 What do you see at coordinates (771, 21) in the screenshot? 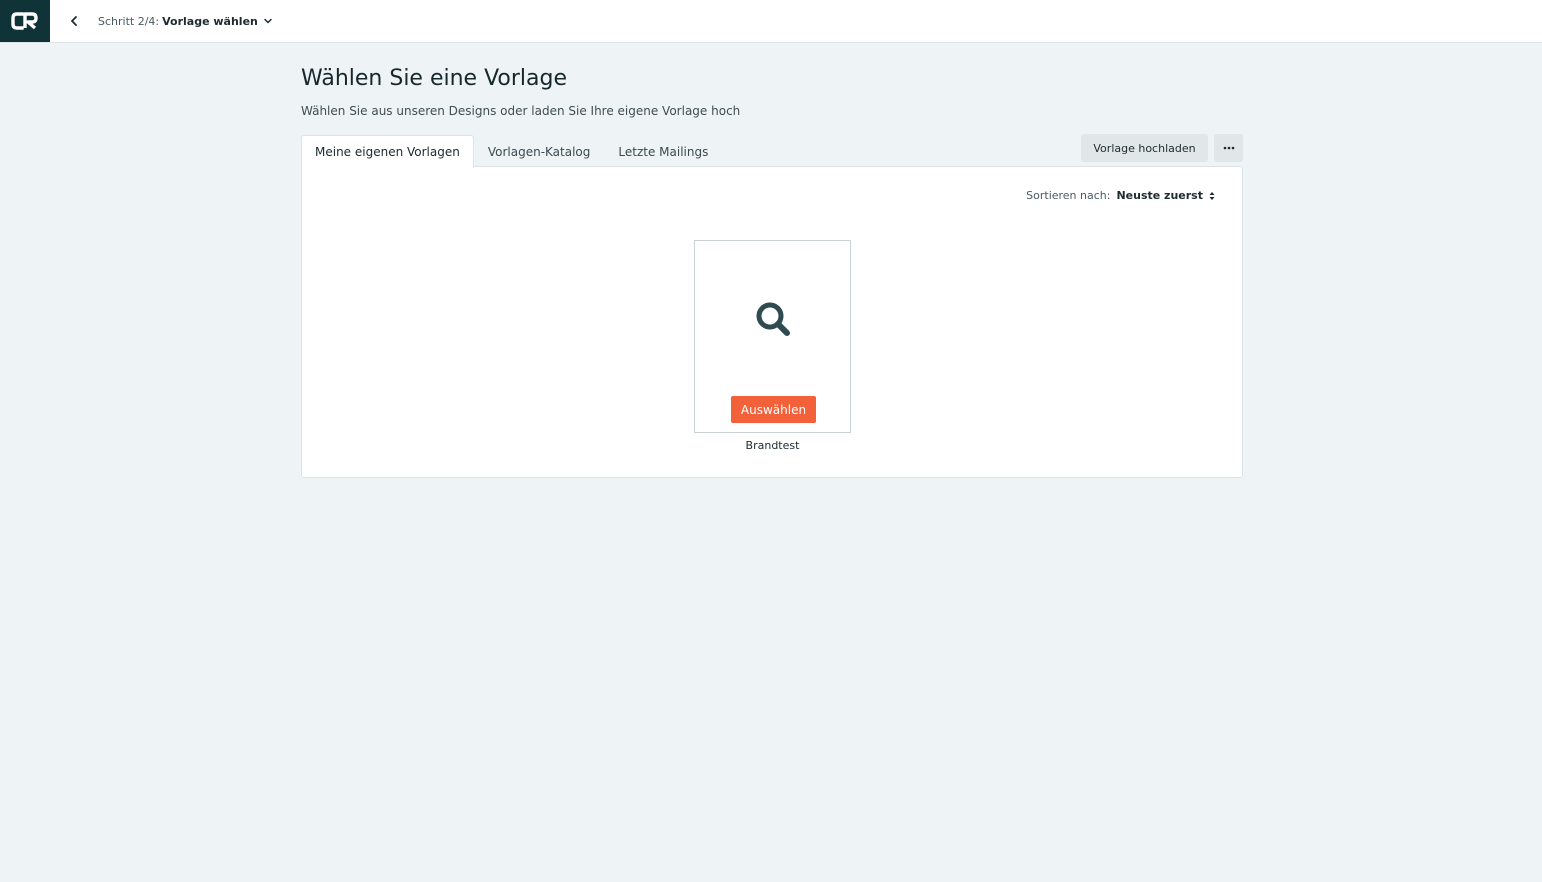
I see `top-bar: Schritt 2/4: Vorlage wählen` at bounding box center [771, 21].